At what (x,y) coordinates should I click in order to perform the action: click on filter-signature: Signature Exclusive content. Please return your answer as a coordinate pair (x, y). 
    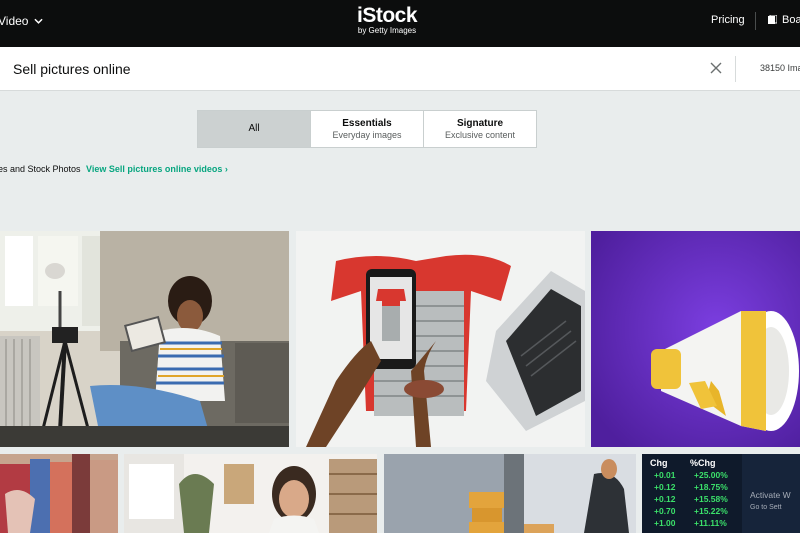
    Looking at the image, I should click on (480, 129).